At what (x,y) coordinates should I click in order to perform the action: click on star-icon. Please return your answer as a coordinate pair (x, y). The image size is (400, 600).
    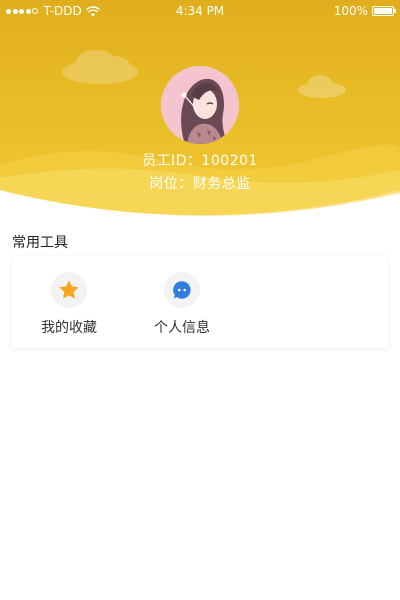
    Looking at the image, I should click on (69, 289).